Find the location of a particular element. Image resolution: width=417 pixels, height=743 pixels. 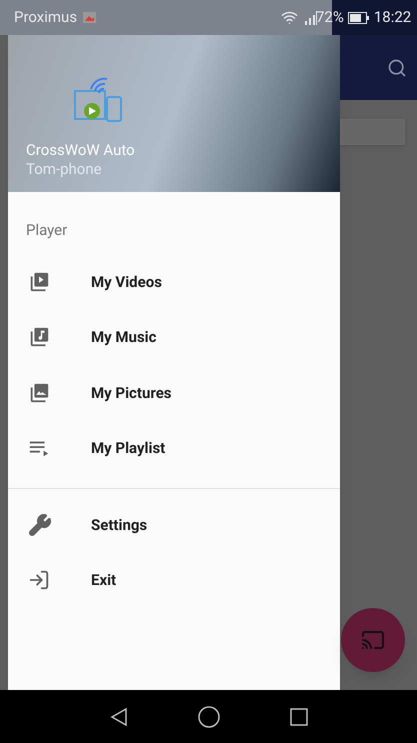

clock: 18:22 is located at coordinates (393, 17).